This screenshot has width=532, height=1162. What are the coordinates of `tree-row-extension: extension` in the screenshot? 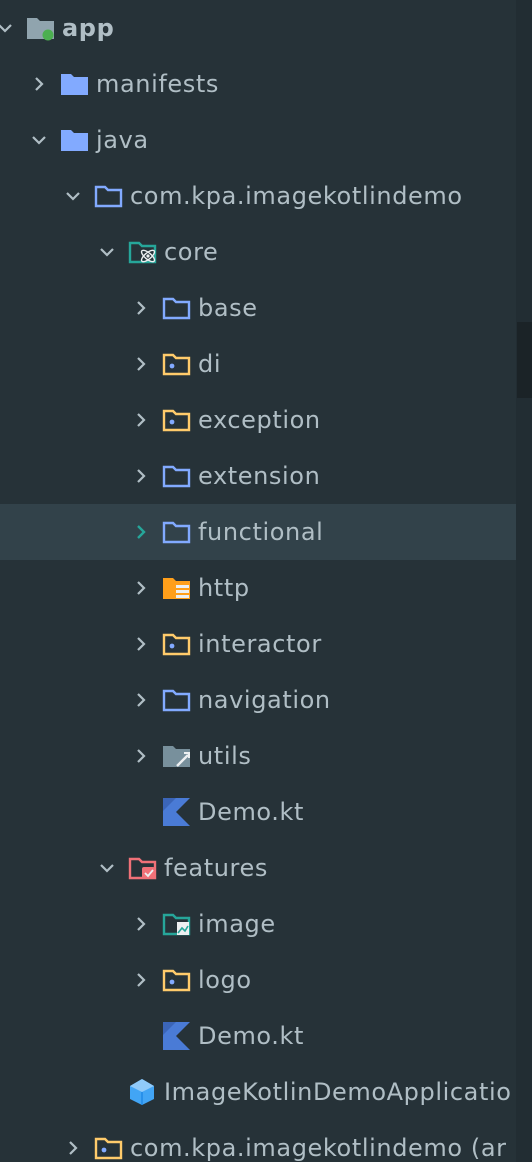 It's located at (258, 476).